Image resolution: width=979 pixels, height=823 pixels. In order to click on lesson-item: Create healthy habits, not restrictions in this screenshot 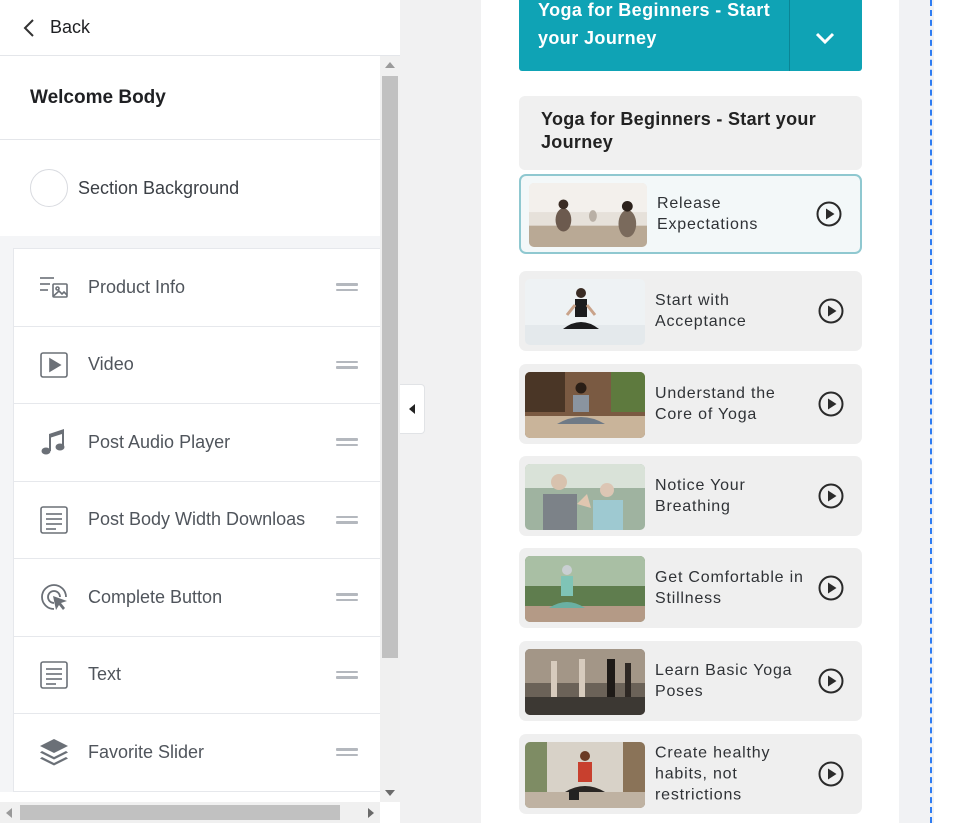, I will do `click(690, 774)`.